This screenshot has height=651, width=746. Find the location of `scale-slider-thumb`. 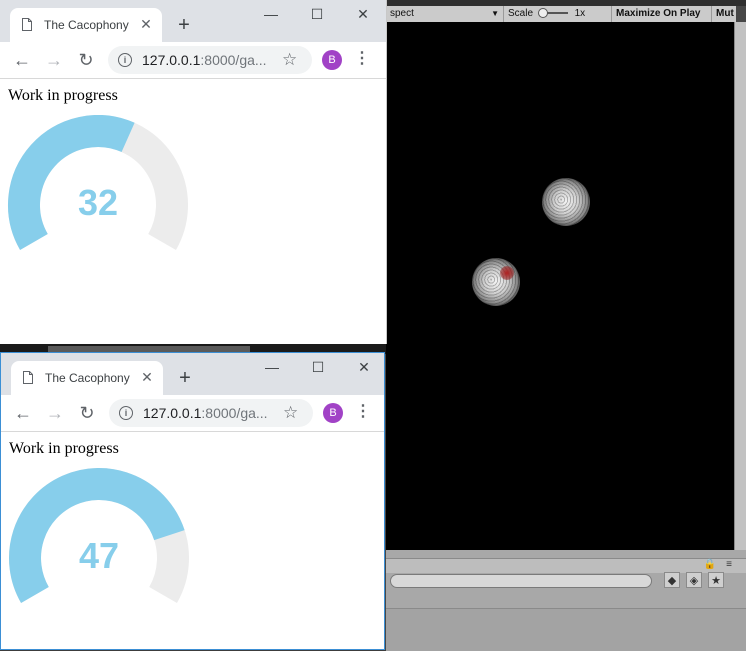

scale-slider-thumb is located at coordinates (542, 13).